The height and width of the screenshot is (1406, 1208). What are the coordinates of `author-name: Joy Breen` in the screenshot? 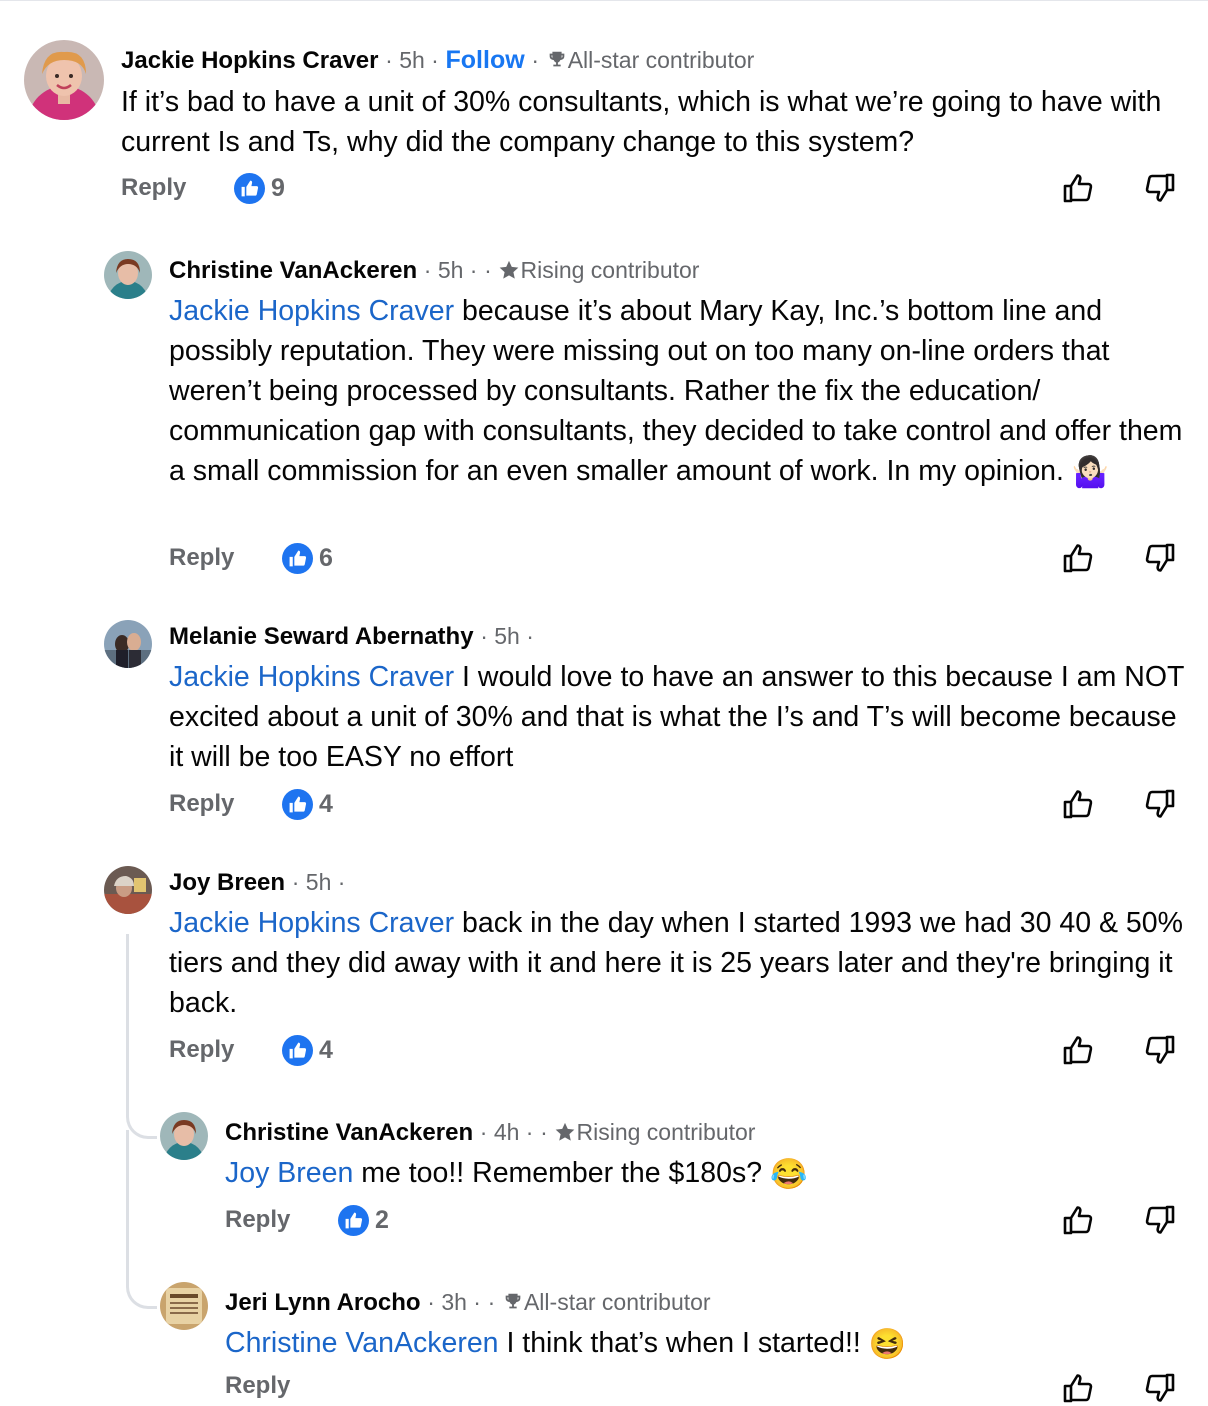 It's located at (227, 882).